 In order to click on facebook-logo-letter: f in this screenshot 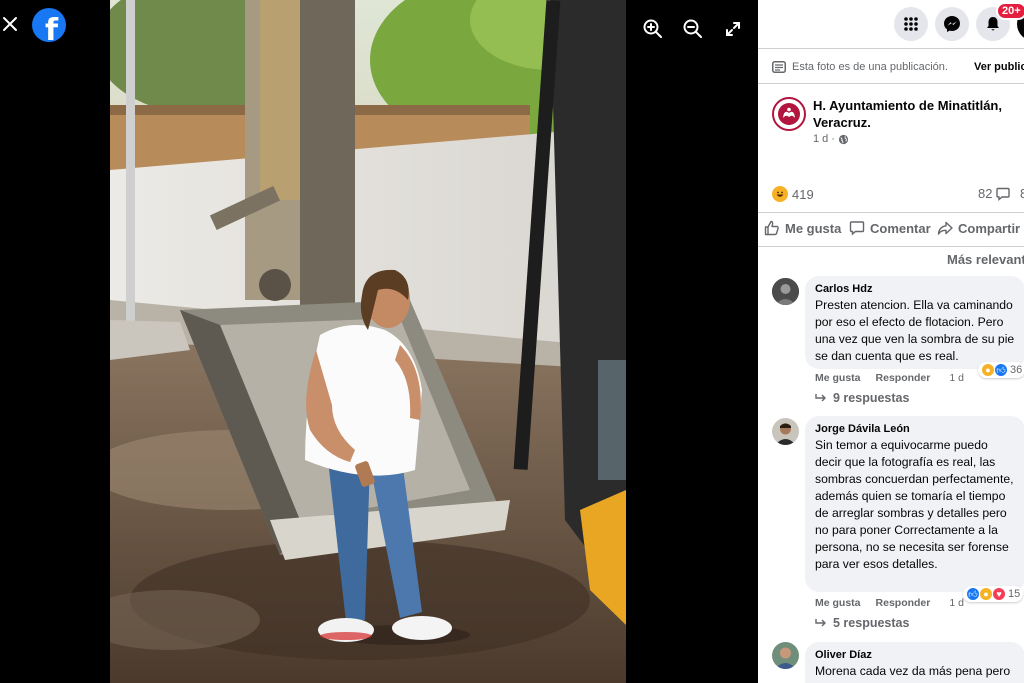, I will do `click(51, 28)`.